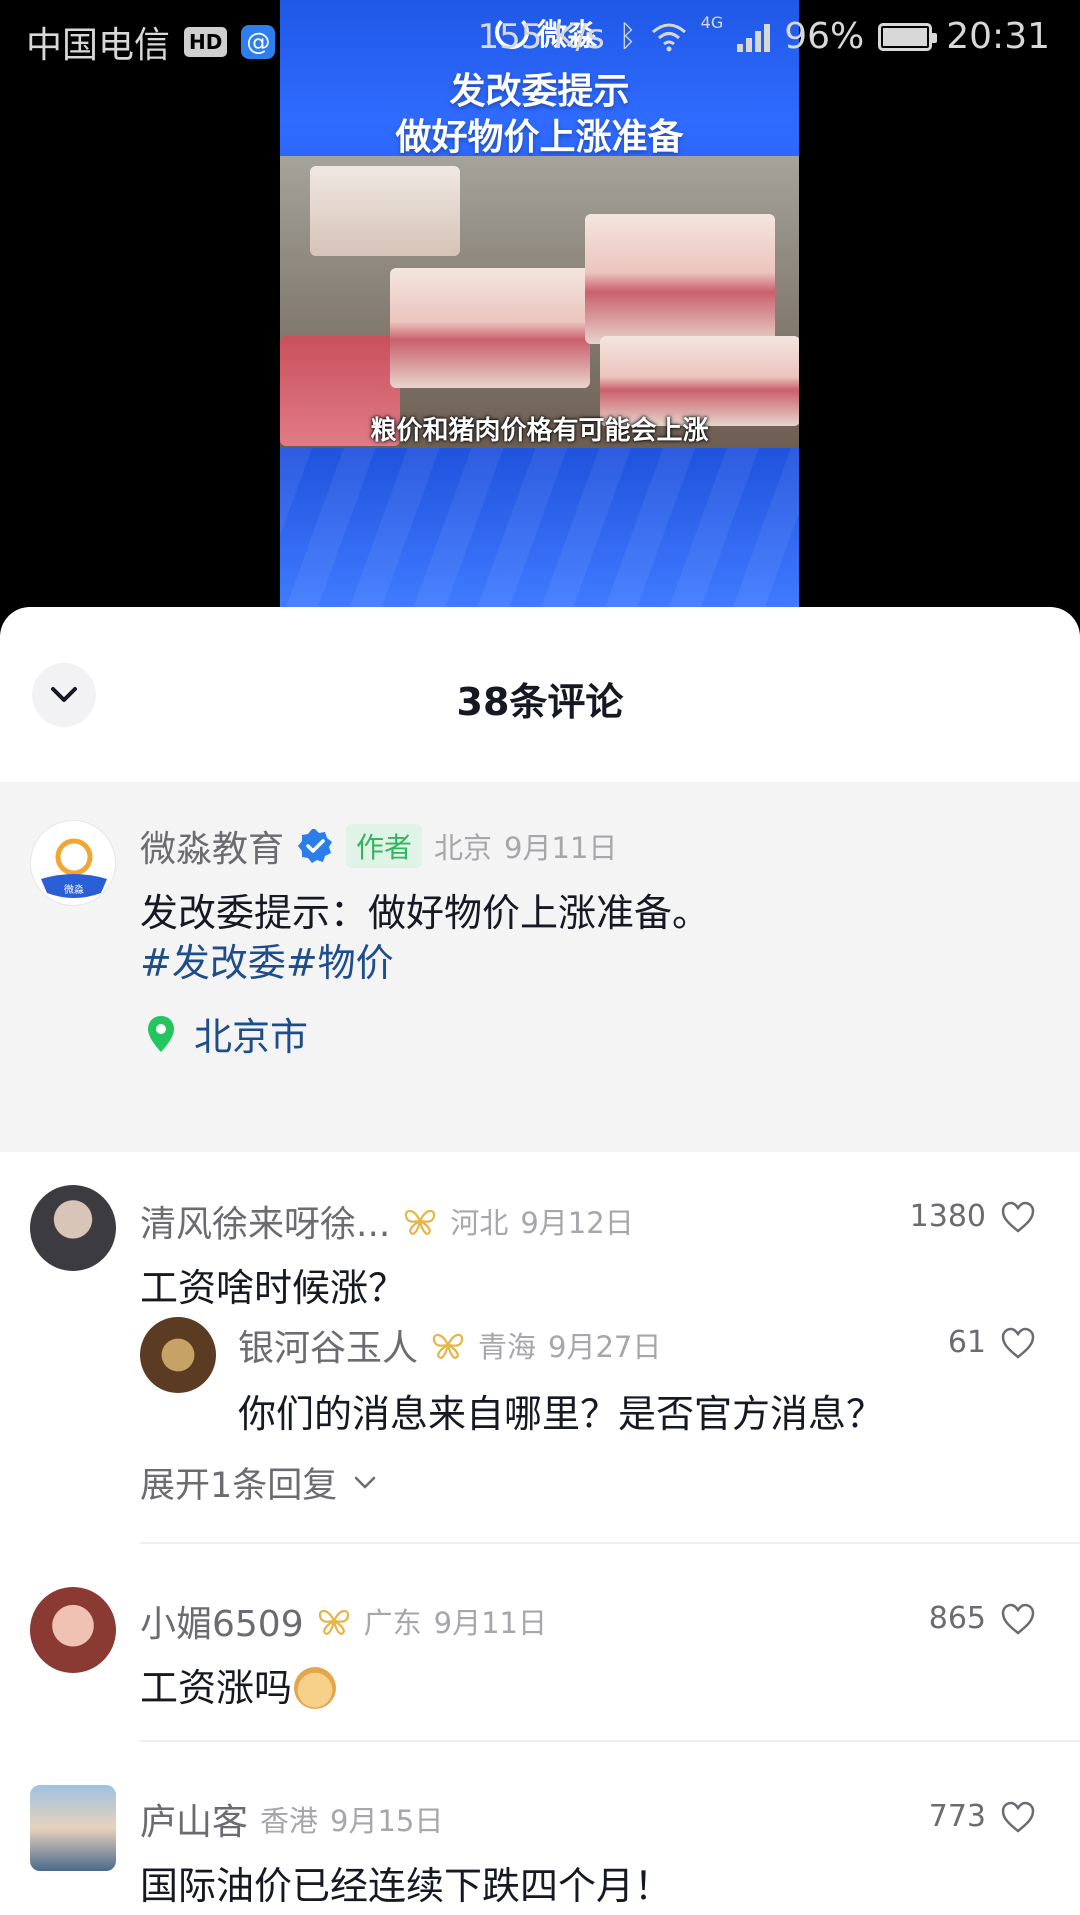 The width and height of the screenshot is (1080, 1915). What do you see at coordinates (161, 1033) in the screenshot?
I see `location-pin-icon` at bounding box center [161, 1033].